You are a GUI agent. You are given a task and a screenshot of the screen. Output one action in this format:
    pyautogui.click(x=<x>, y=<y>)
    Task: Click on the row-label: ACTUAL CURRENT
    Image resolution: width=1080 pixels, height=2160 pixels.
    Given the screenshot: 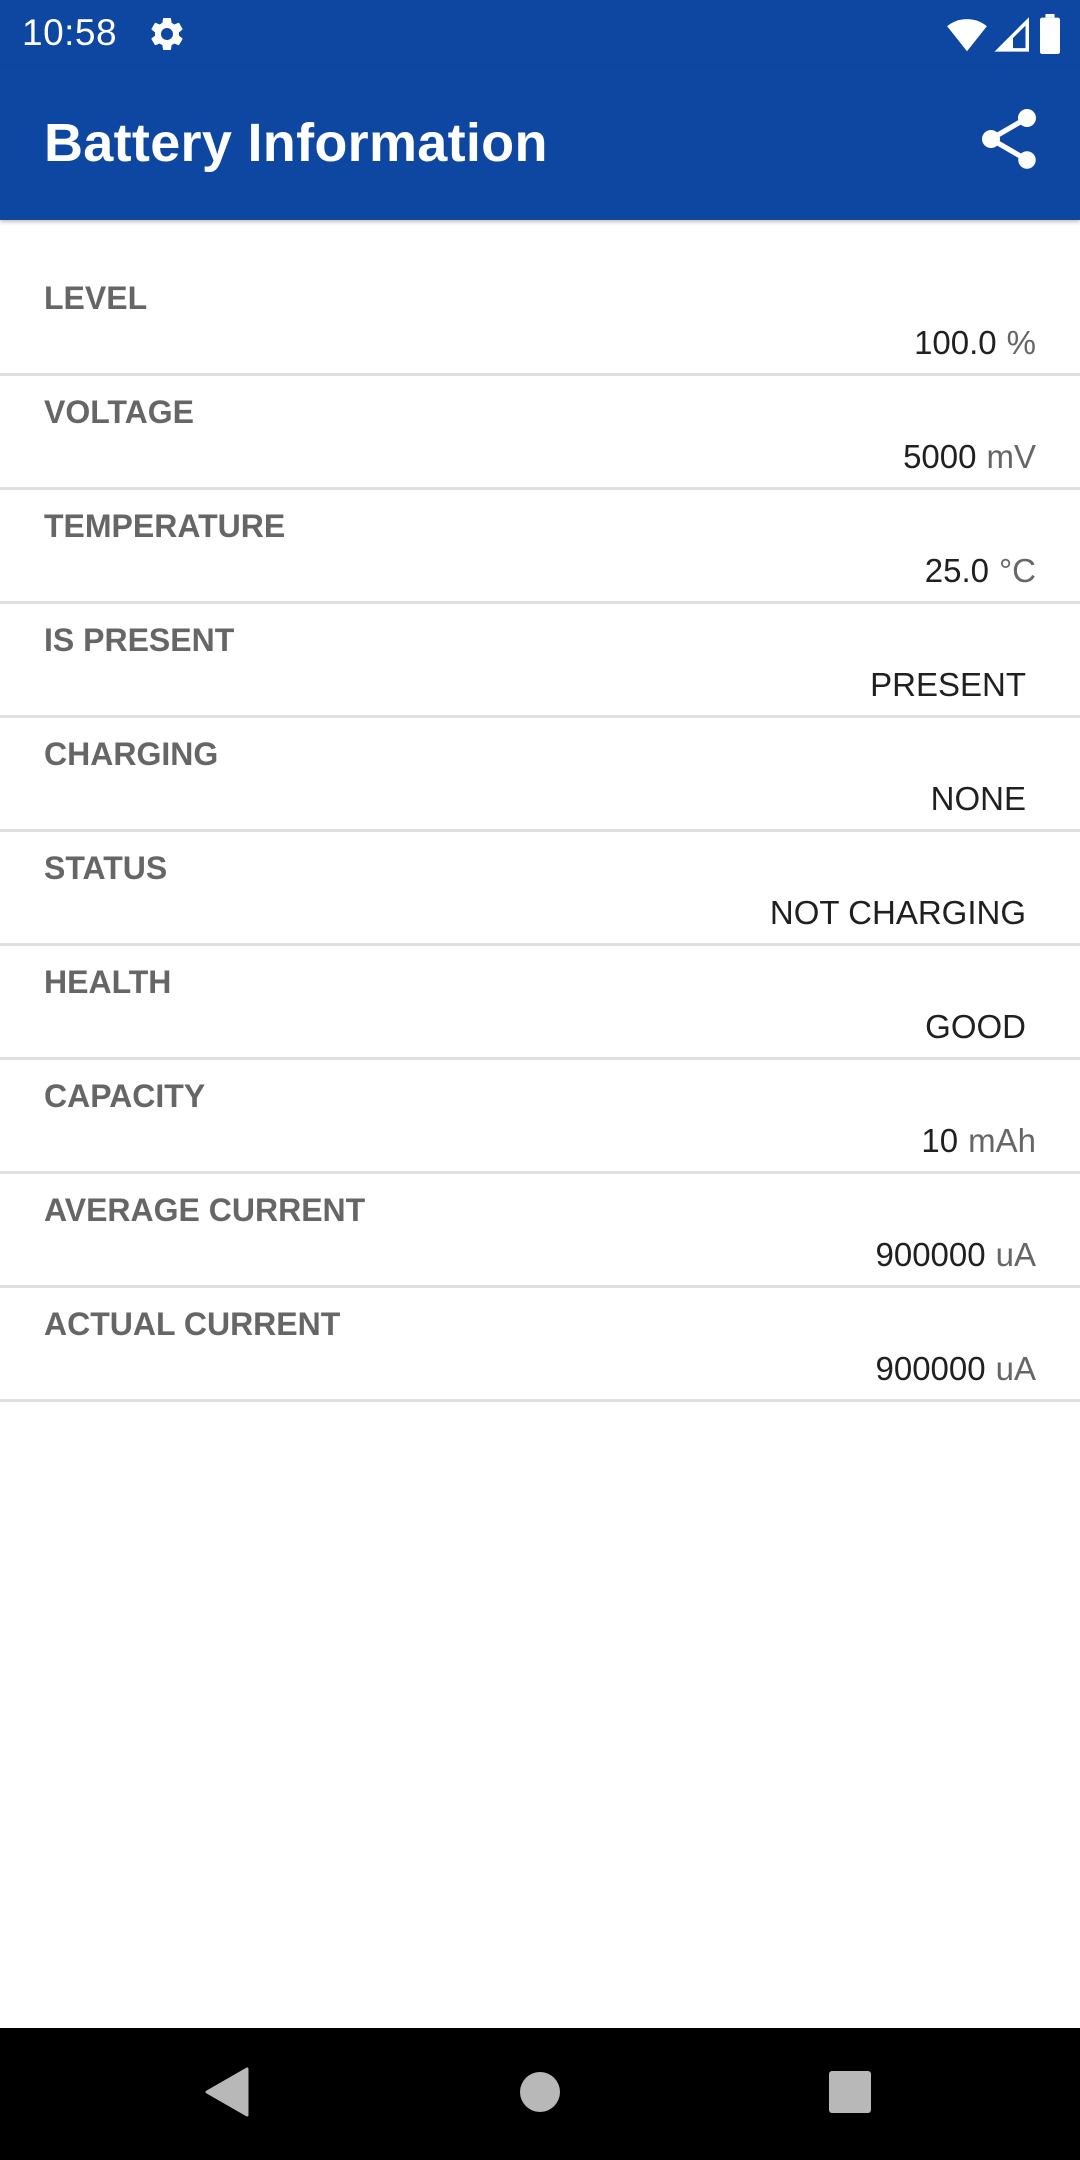 What is the action you would take?
    pyautogui.click(x=192, y=1324)
    